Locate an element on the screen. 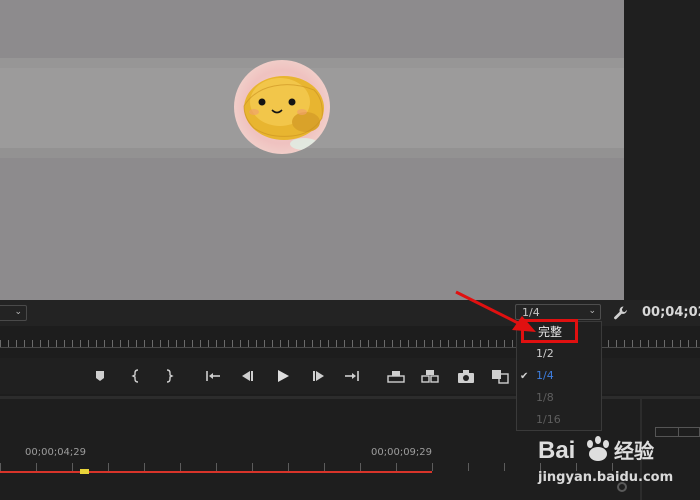 This screenshot has width=700, height=500. go-to-out-icon is located at coordinates (352, 376).